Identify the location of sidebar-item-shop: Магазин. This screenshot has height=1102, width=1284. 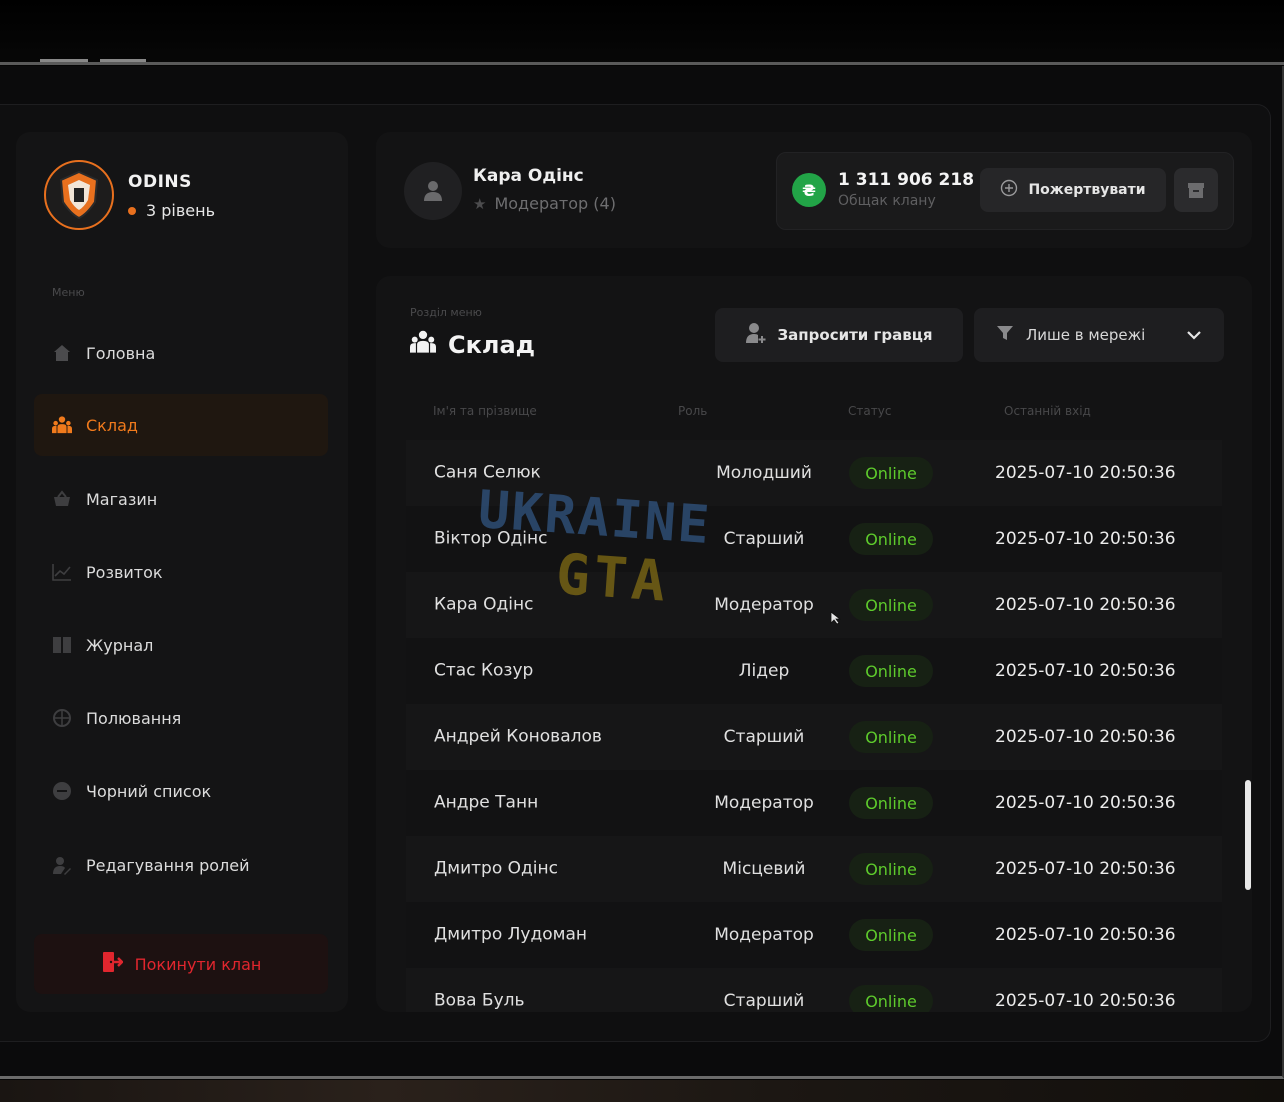
(181, 499).